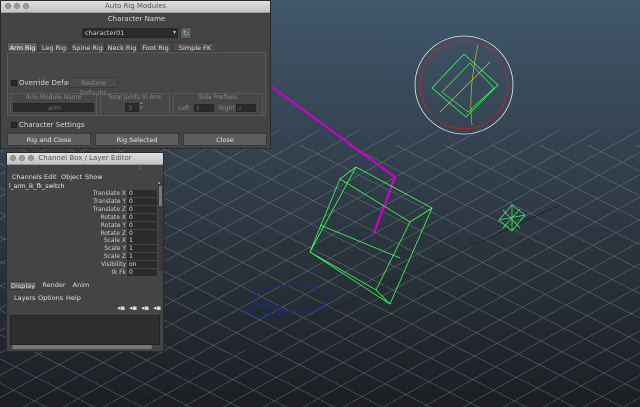 The height and width of the screenshot is (407, 640). What do you see at coordinates (93, 87) in the screenshot?
I see `restore-defaults-button: Restore Defaults` at bounding box center [93, 87].